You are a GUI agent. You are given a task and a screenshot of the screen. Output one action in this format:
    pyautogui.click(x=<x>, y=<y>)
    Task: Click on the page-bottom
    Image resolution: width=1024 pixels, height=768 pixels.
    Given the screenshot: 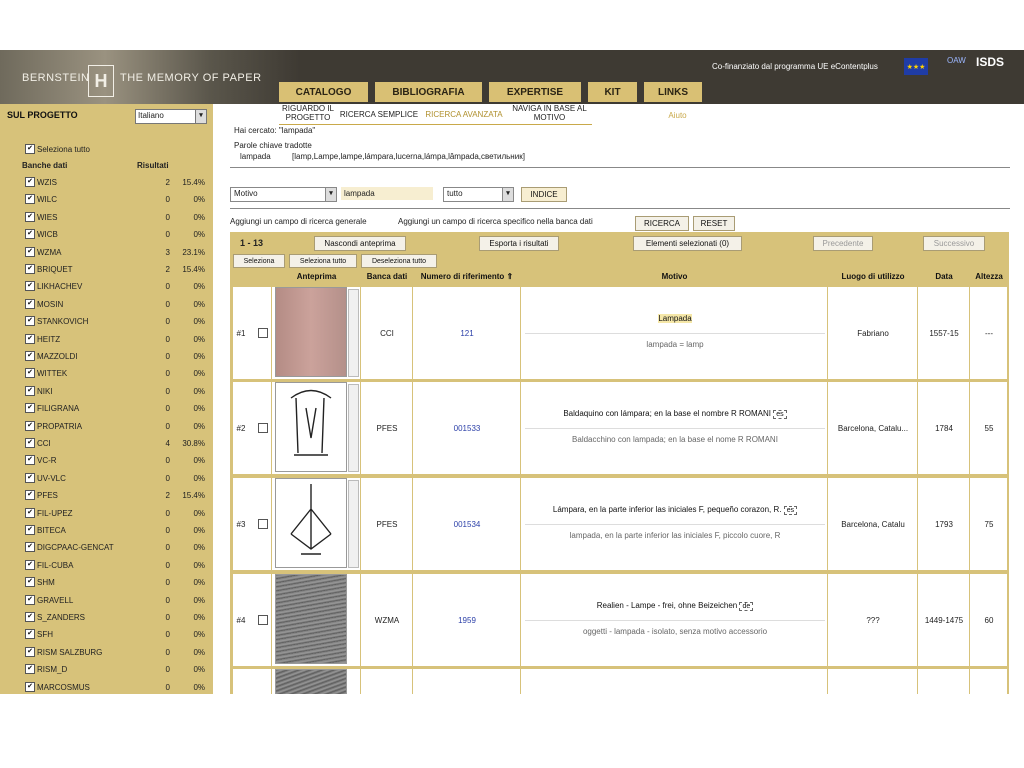 What is the action you would take?
    pyautogui.click(x=512, y=731)
    